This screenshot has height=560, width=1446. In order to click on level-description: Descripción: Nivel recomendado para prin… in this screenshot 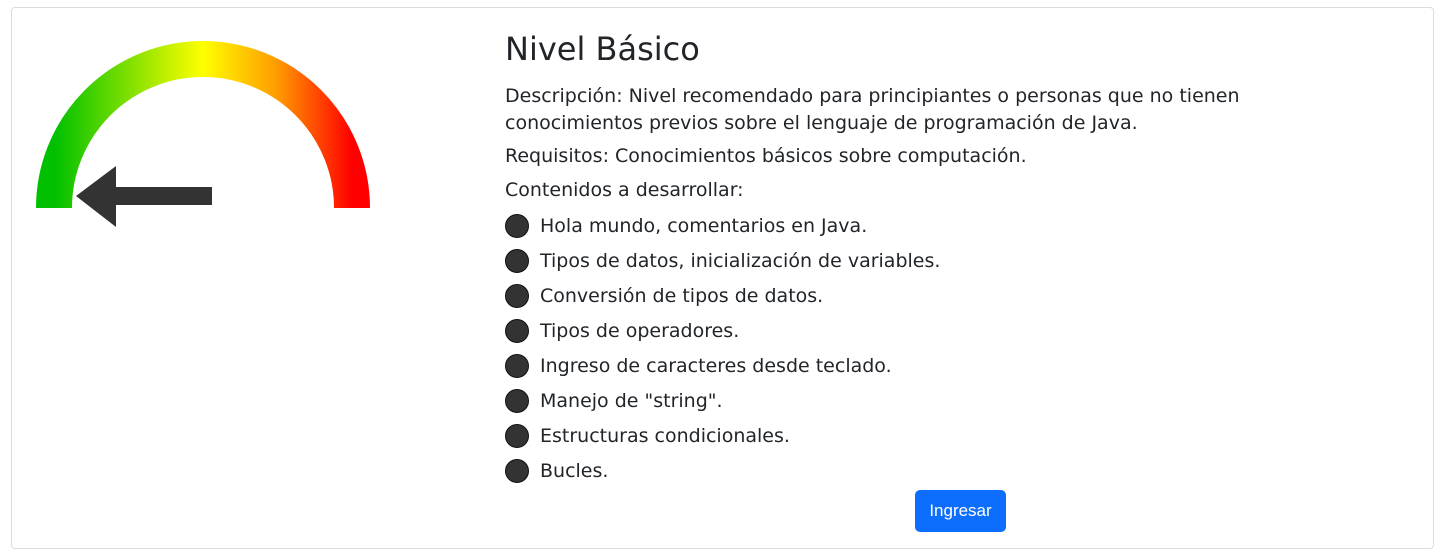, I will do `click(872, 109)`.